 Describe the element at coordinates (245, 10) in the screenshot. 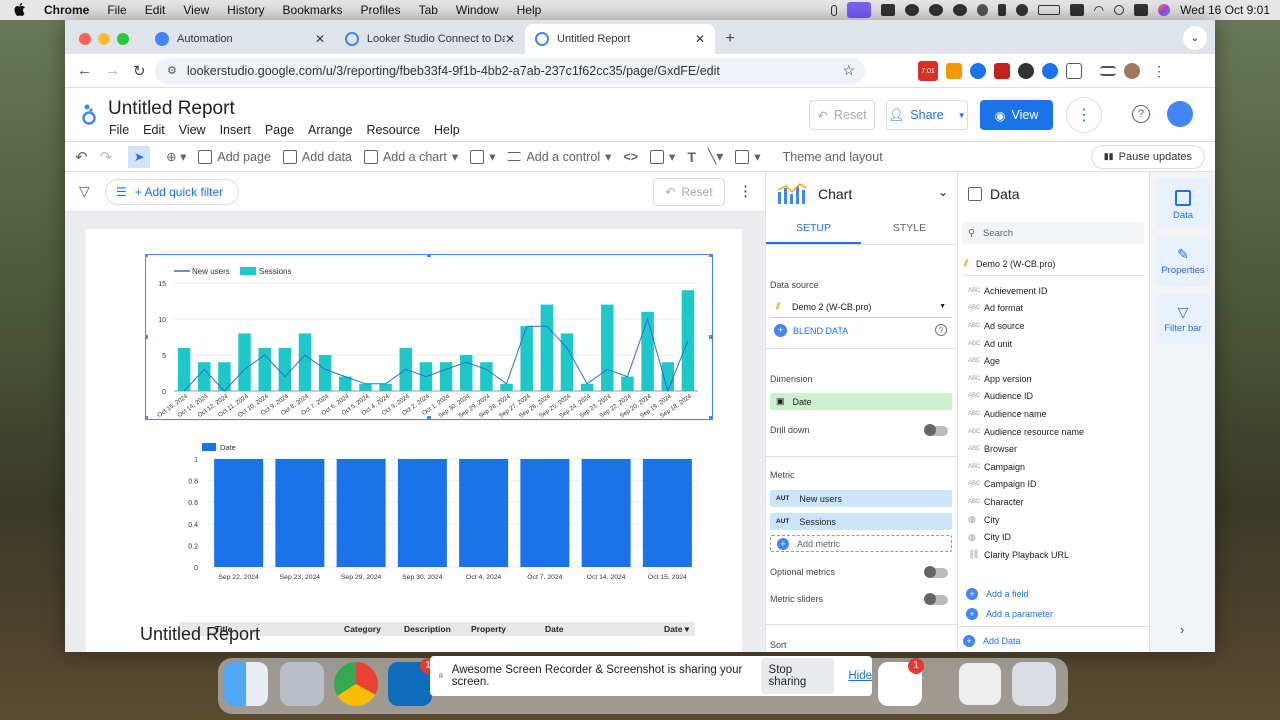

I see `mac-menu-history: History` at that location.